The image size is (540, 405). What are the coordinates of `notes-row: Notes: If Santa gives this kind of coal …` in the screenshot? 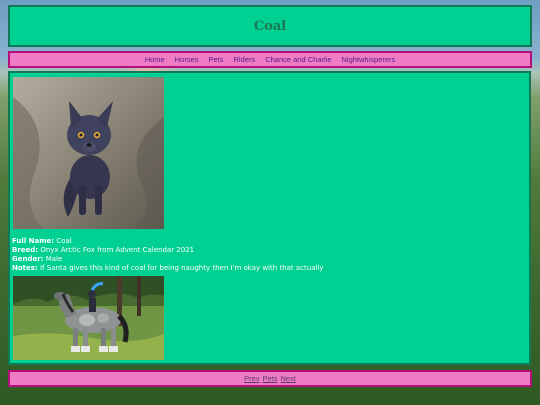 It's located at (267, 268).